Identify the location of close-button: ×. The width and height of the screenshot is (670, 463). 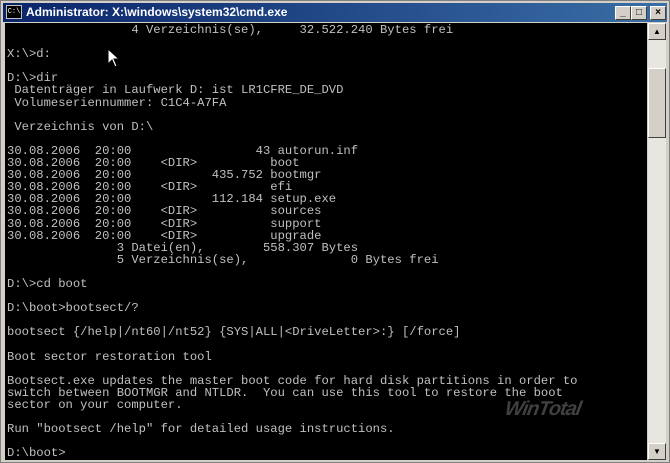
(658, 13).